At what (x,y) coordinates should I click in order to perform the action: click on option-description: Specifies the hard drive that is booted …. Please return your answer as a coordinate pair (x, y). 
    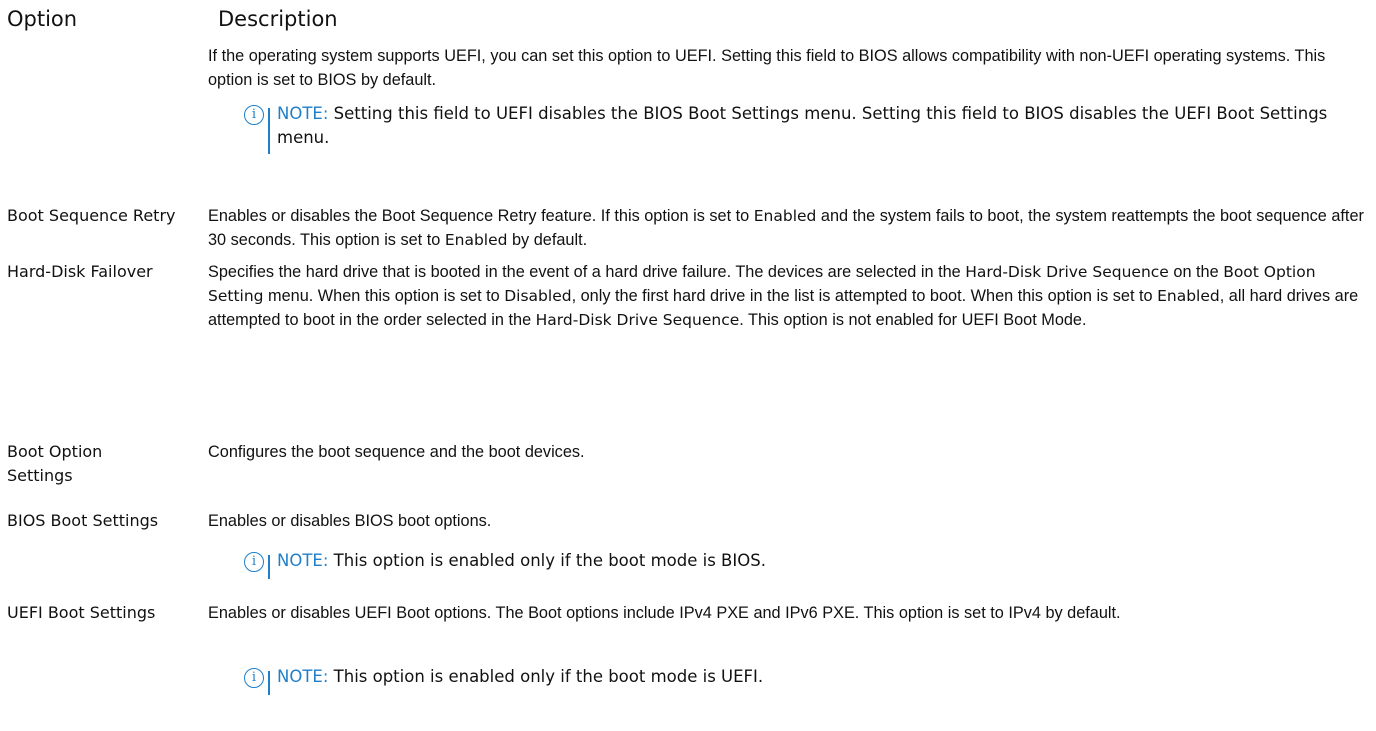
    Looking at the image, I should click on (788, 296).